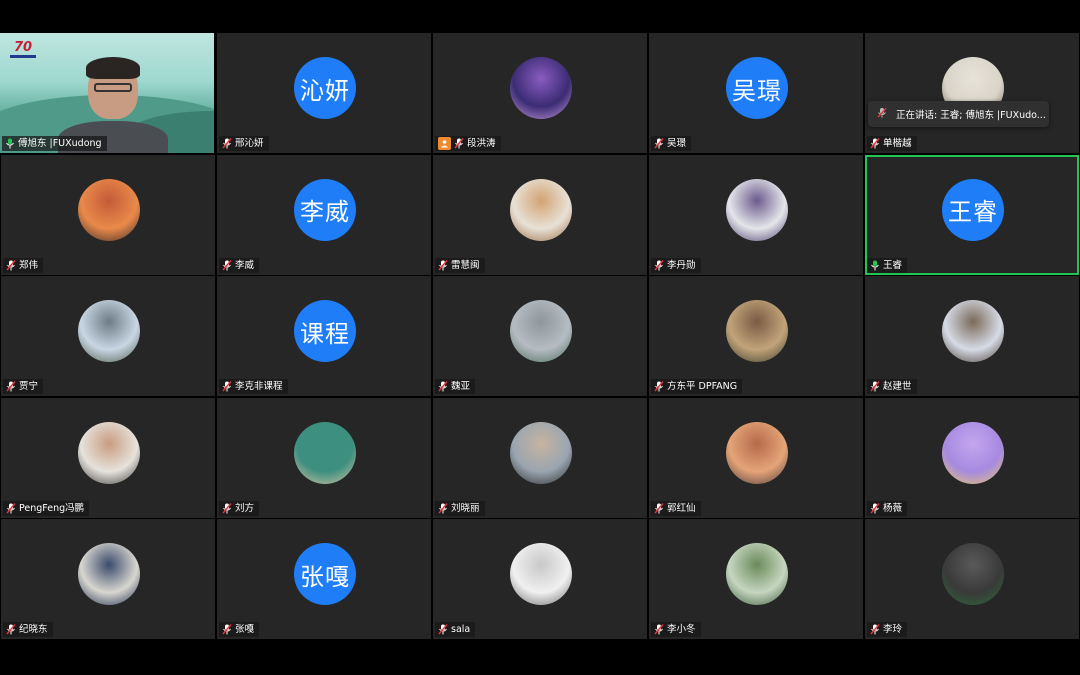  I want to click on participant-tile: 魏亚, so click(540, 336).